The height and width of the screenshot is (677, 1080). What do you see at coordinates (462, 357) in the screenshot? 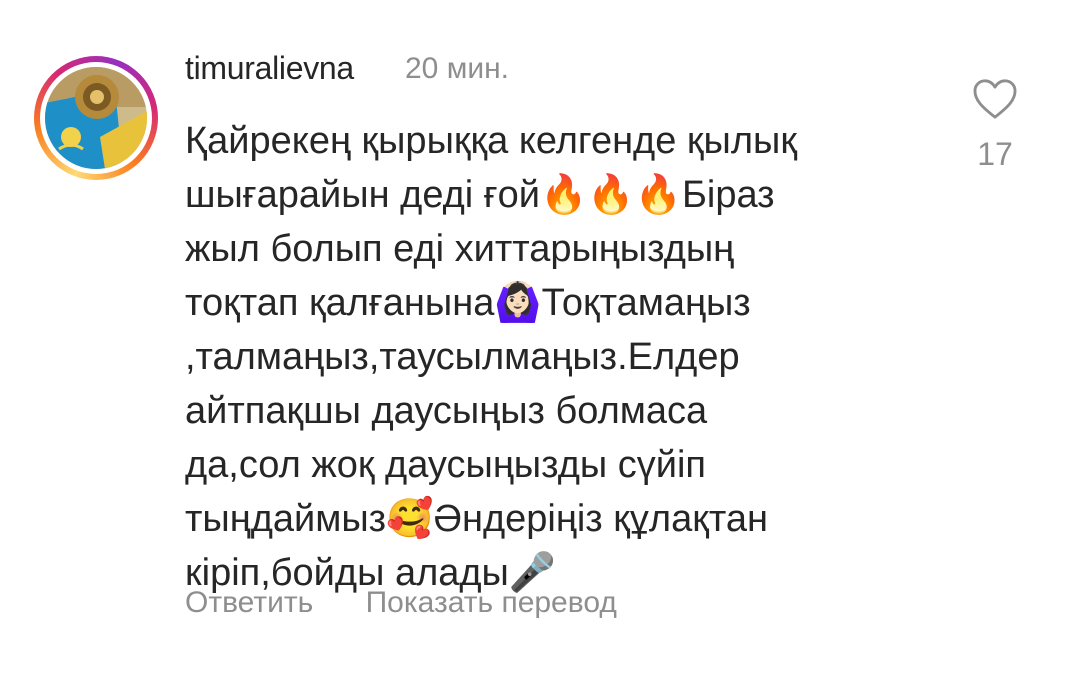
I see `comment-line: ,талмаңыз,таусылмаңыз.Елдер` at bounding box center [462, 357].